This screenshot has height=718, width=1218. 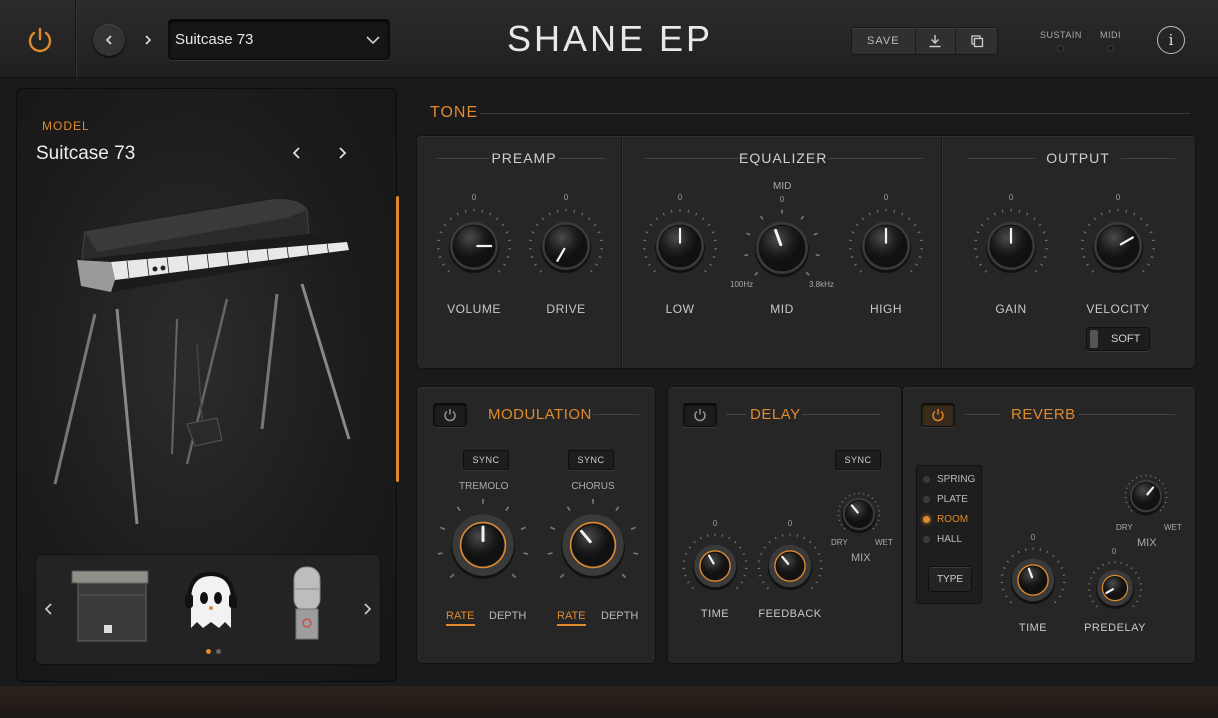 What do you see at coordinates (858, 460) in the screenshot?
I see `delay-sync-button: SYNC` at bounding box center [858, 460].